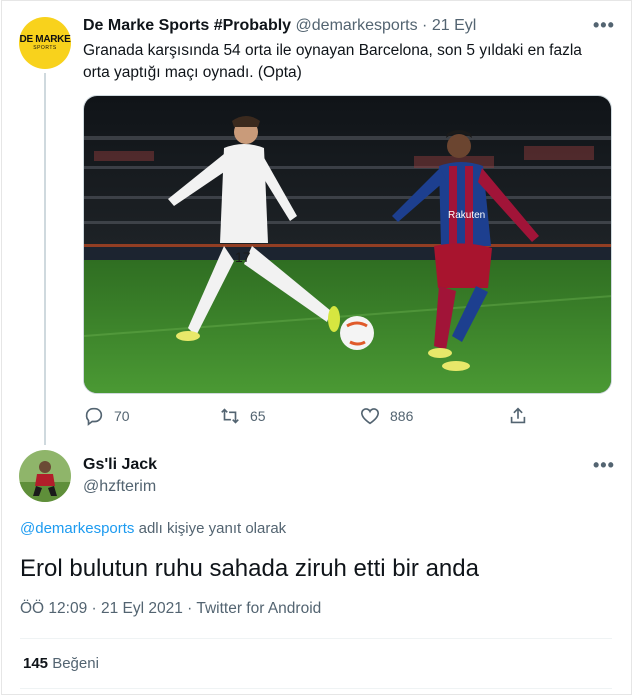 This screenshot has width=635, height=697. Describe the element at coordinates (242, 416) in the screenshot. I see `retweet-button: 65` at that location.